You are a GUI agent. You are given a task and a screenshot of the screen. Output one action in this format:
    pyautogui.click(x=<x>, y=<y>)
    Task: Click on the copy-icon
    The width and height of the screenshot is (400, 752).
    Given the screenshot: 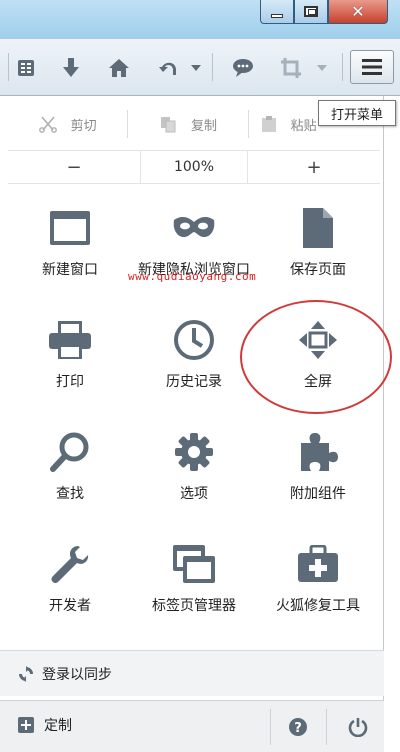 What is the action you would take?
    pyautogui.click(x=168, y=125)
    